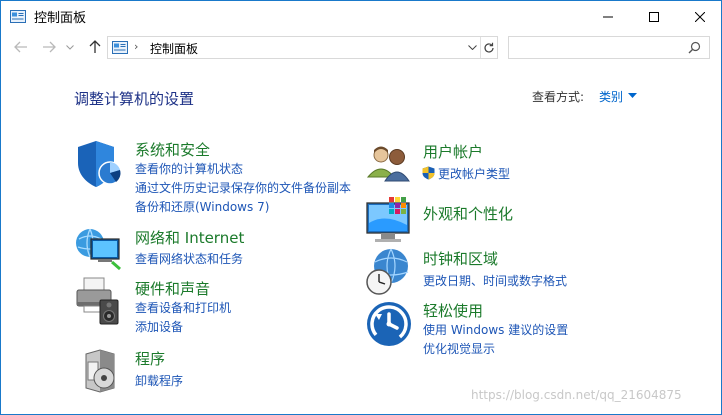 The height and width of the screenshot is (415, 722). What do you see at coordinates (150, 358) in the screenshot?
I see `category-title: 程序` at bounding box center [150, 358].